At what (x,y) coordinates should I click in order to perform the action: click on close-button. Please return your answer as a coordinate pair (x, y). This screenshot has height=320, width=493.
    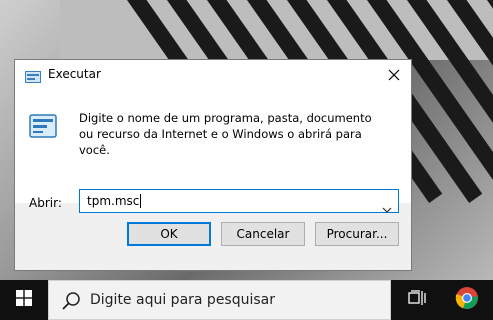
    Looking at the image, I should click on (394, 75).